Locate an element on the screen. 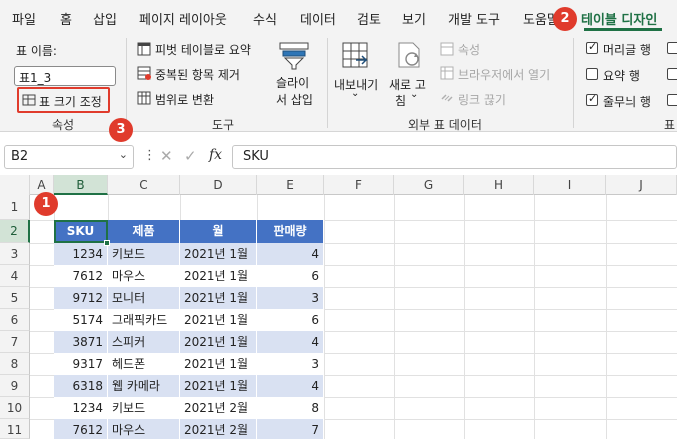 The image size is (677, 439). tab-data: 데이터 is located at coordinates (318, 18).